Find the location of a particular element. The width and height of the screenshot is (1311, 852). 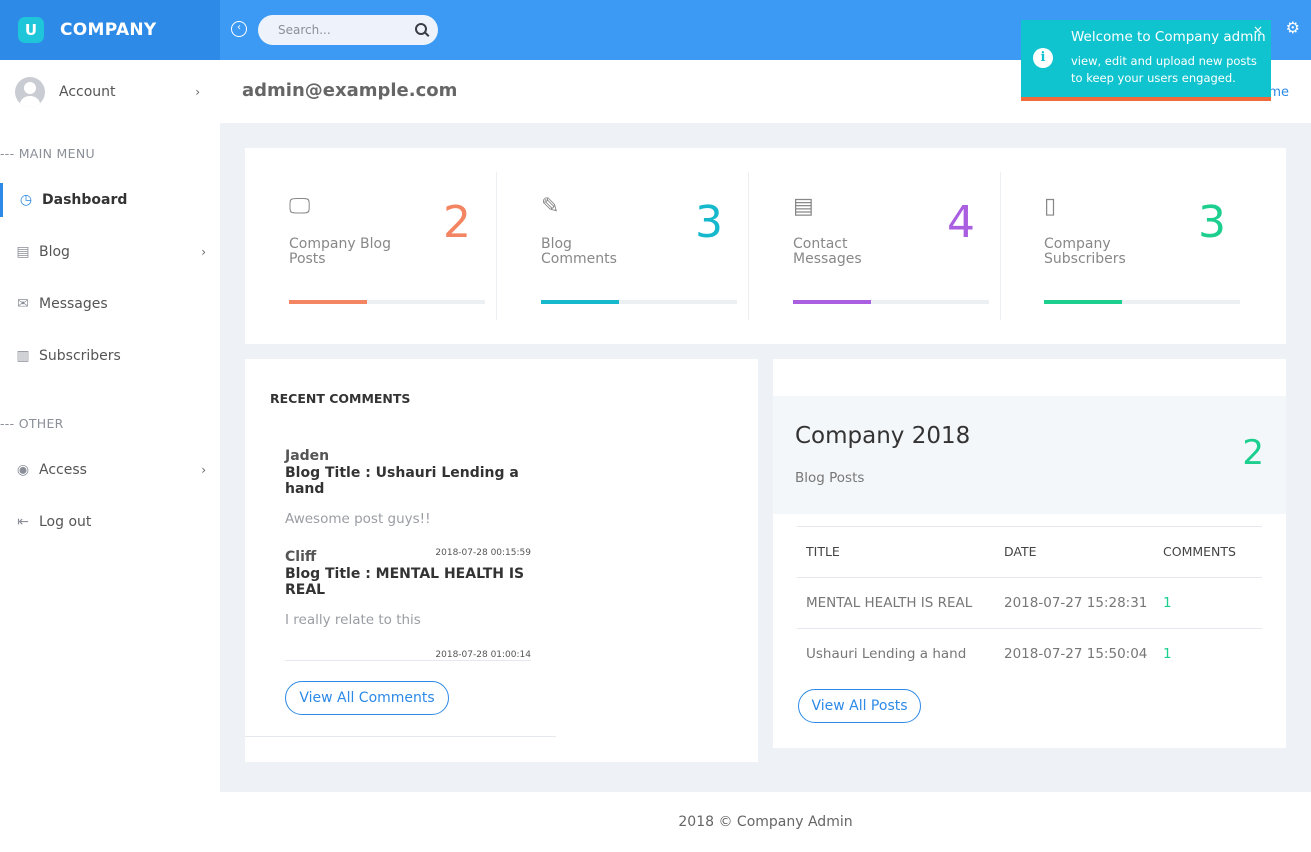

logout-icon: ⇤ is located at coordinates (23, 522).